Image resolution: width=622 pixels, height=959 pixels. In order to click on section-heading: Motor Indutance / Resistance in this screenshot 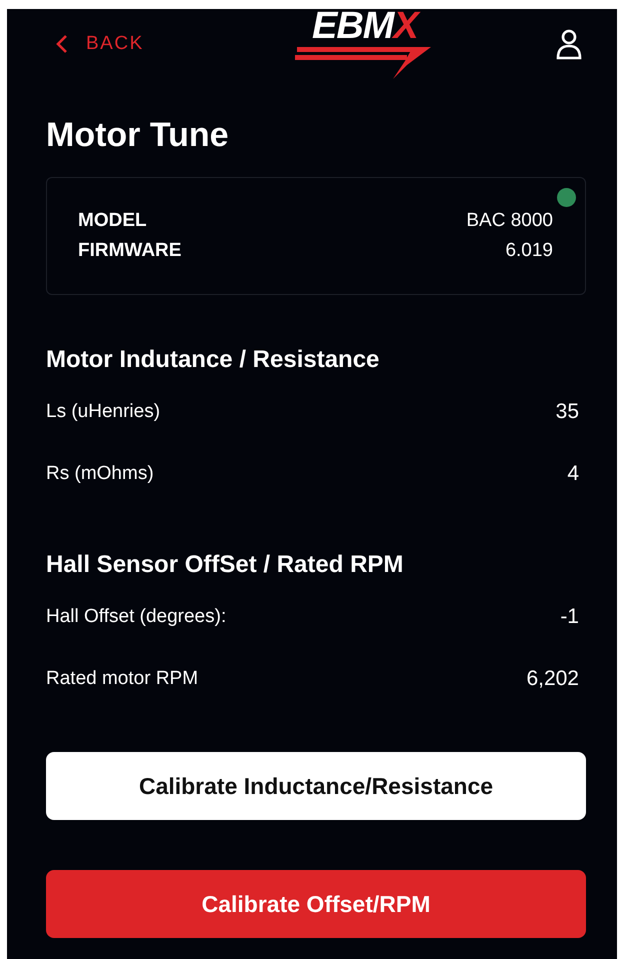, I will do `click(213, 360)`.